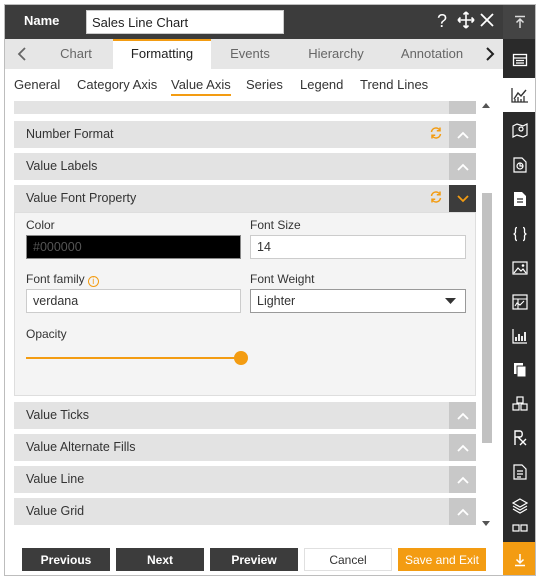 Image resolution: width=549 pixels, height=581 pixels. What do you see at coordinates (70, 134) in the screenshot?
I see `section-title: Number Format` at bounding box center [70, 134].